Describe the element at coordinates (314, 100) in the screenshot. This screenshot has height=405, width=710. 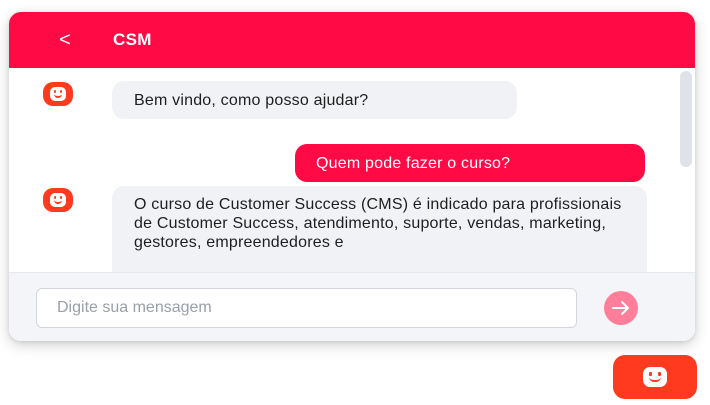
I see `bot-message: Bem vindo, como posso ajudar?` at that location.